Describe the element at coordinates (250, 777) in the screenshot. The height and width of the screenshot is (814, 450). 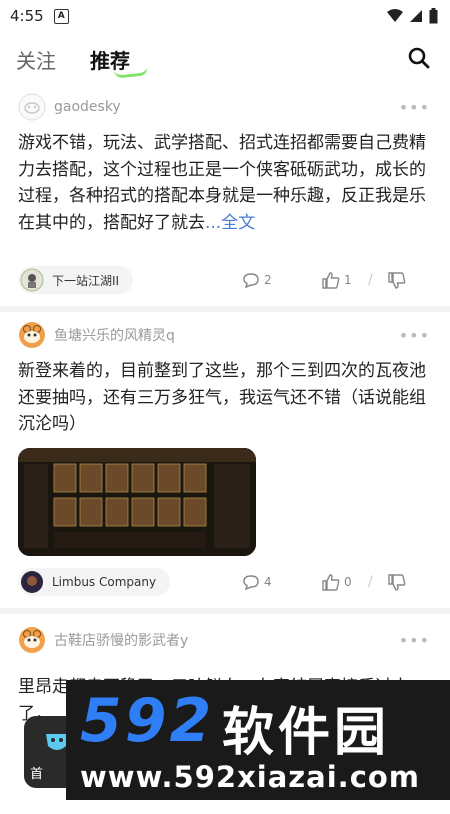
I see `watermark-url: www.592xiazai.com` at that location.